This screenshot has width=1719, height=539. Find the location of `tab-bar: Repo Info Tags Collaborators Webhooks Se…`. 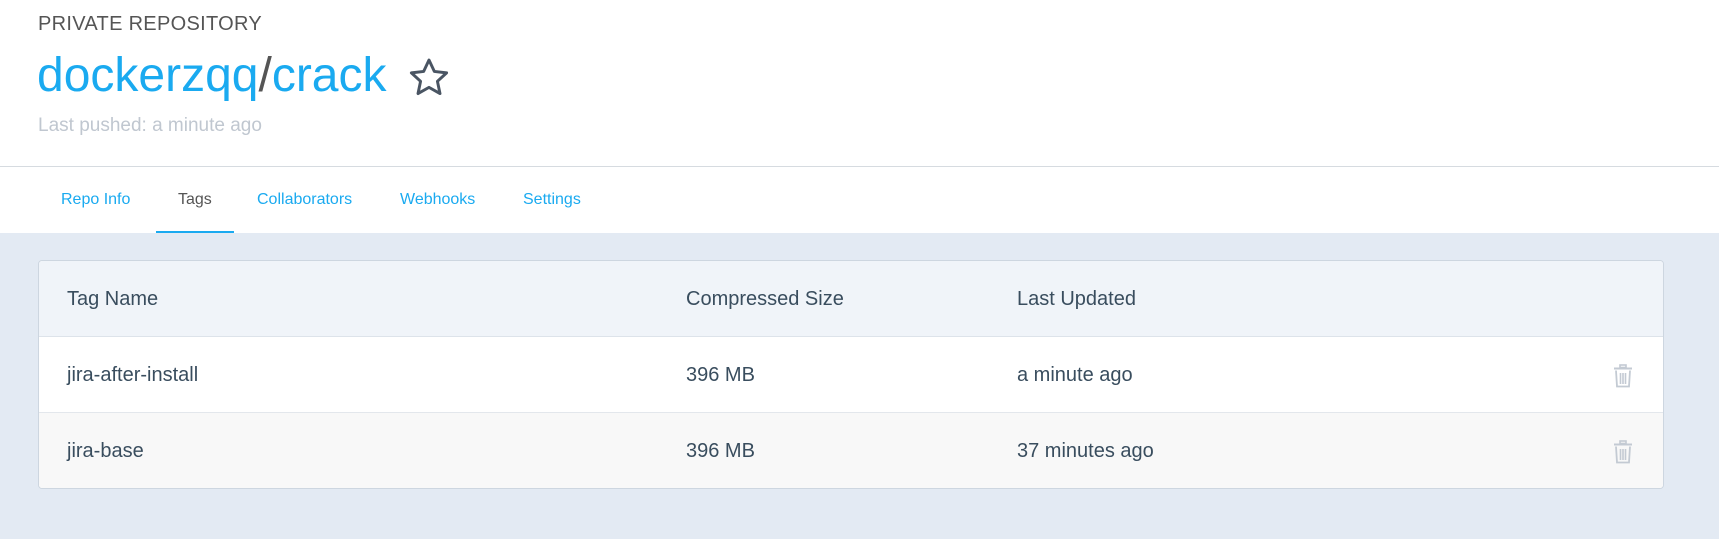

tab-bar: Repo Info Tags Collaborators Webhooks Se… is located at coordinates (859, 200).